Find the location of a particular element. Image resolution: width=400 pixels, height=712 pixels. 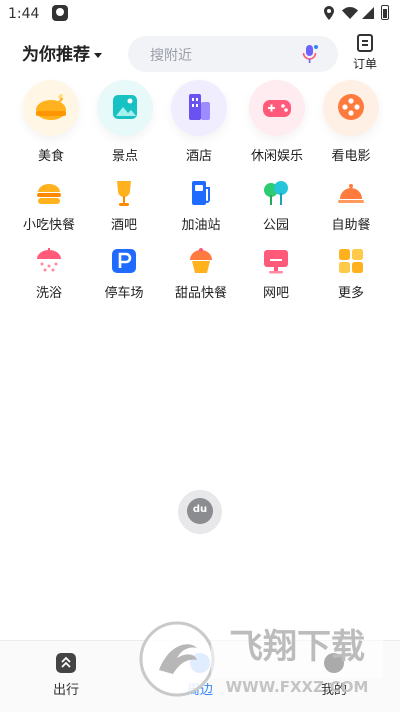

category-label: 景点 is located at coordinates (124, 156).